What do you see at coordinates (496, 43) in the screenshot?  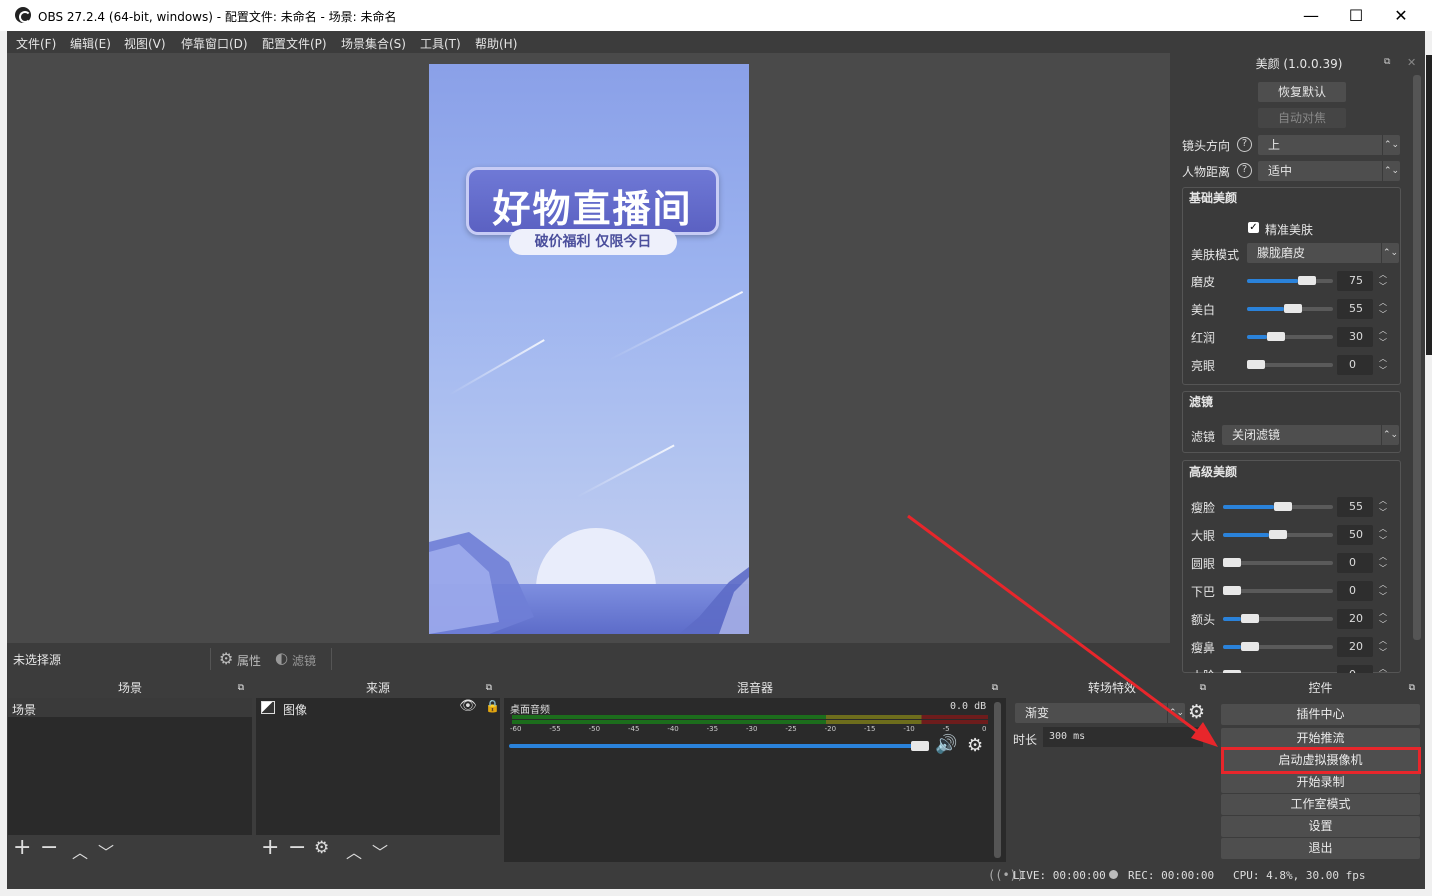 I see `menu-help: 帮助(H)` at bounding box center [496, 43].